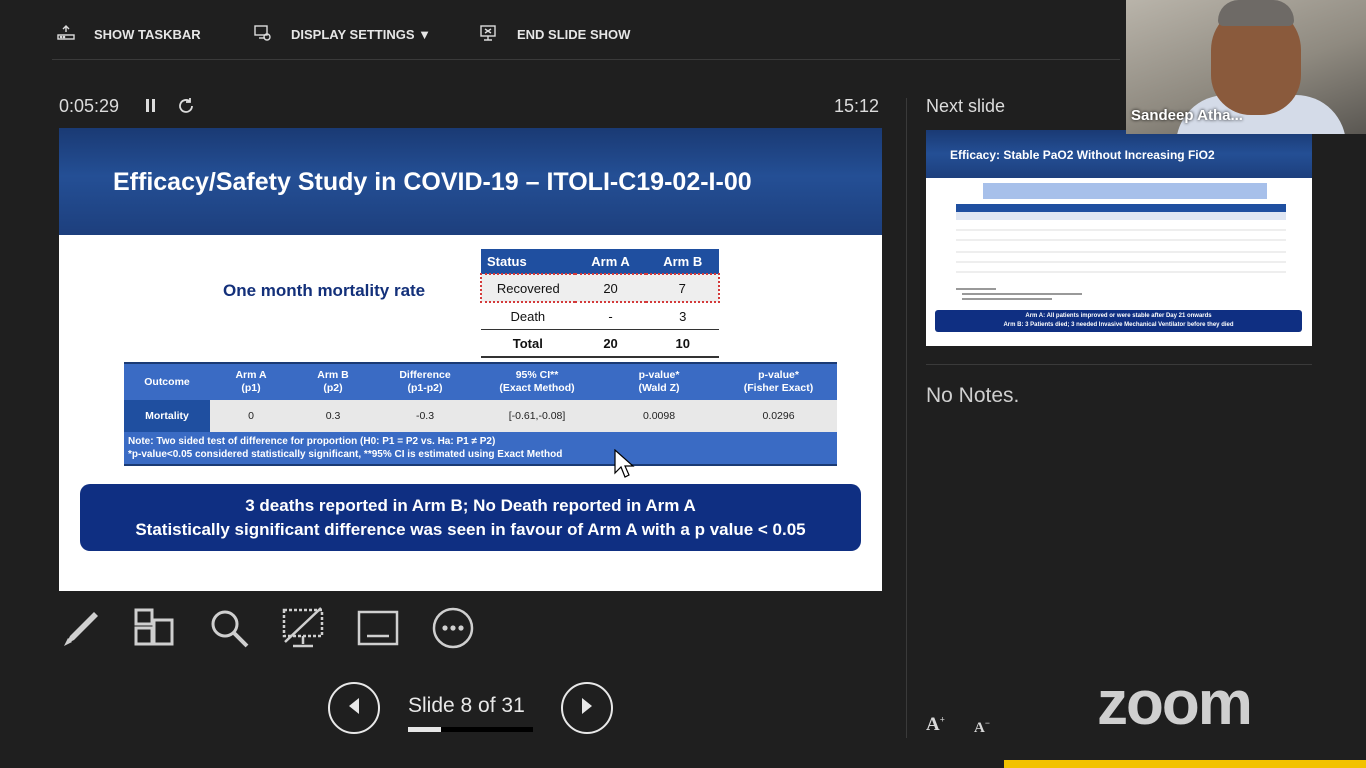  I want to click on mouse-cursor-icon, so click(625, 467).